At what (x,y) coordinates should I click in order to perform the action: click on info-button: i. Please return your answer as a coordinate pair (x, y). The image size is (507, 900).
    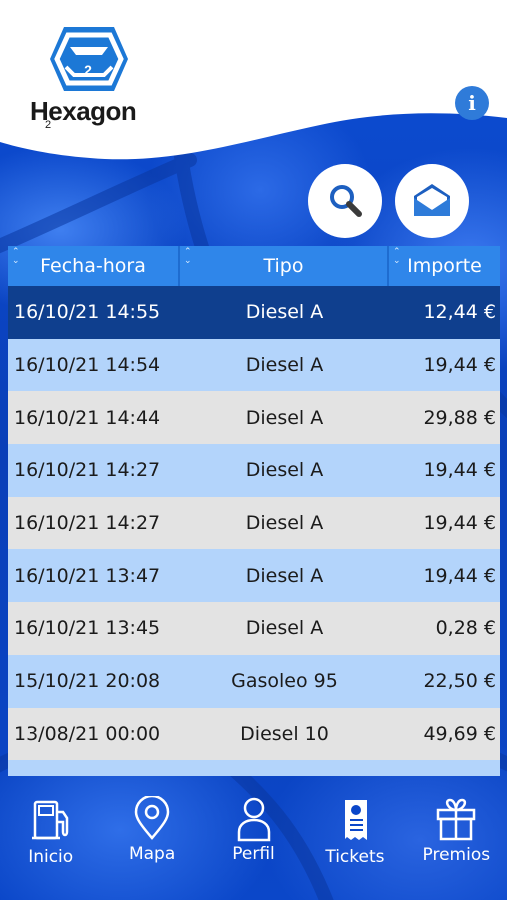
    Looking at the image, I should click on (472, 103).